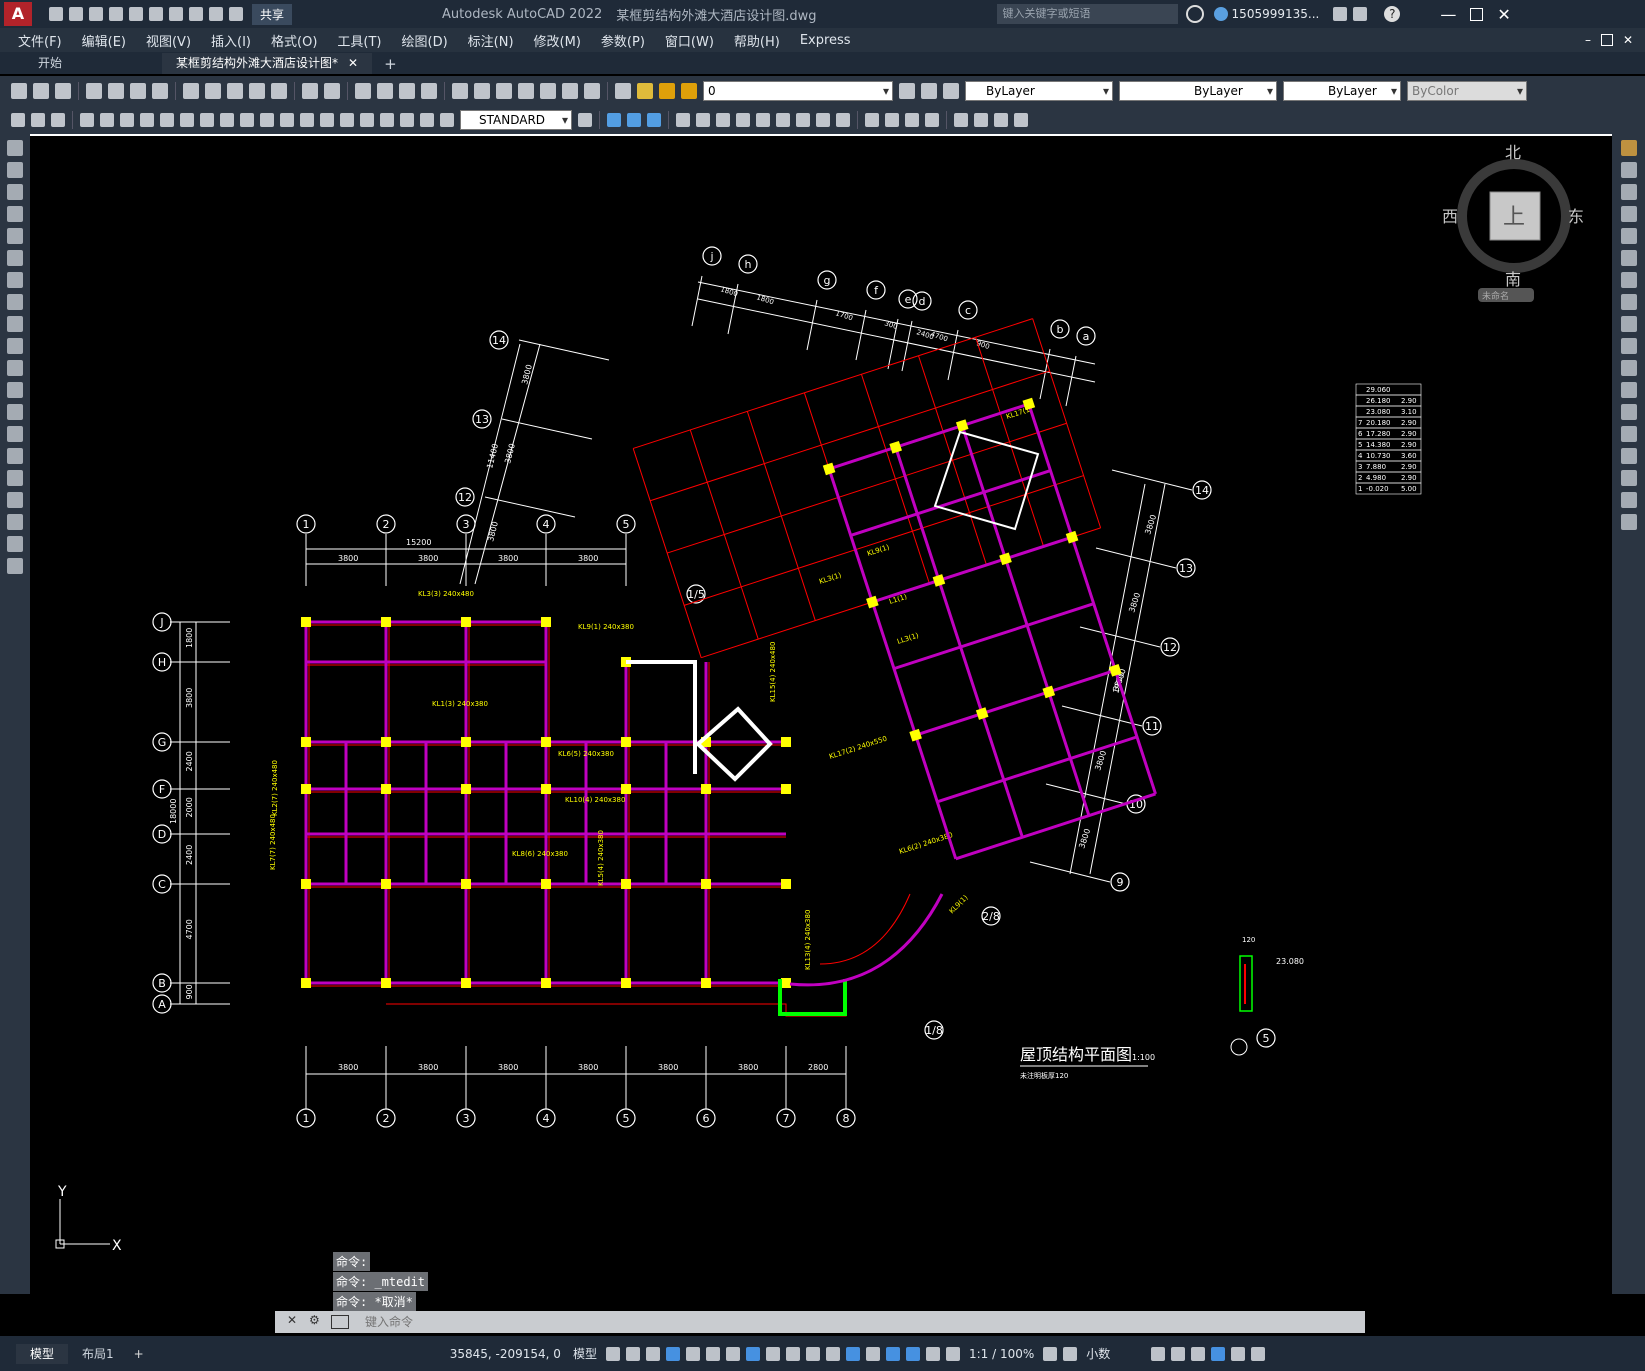 The image size is (1645, 1371). I want to click on menu-parametric: 参数(P), so click(623, 40).